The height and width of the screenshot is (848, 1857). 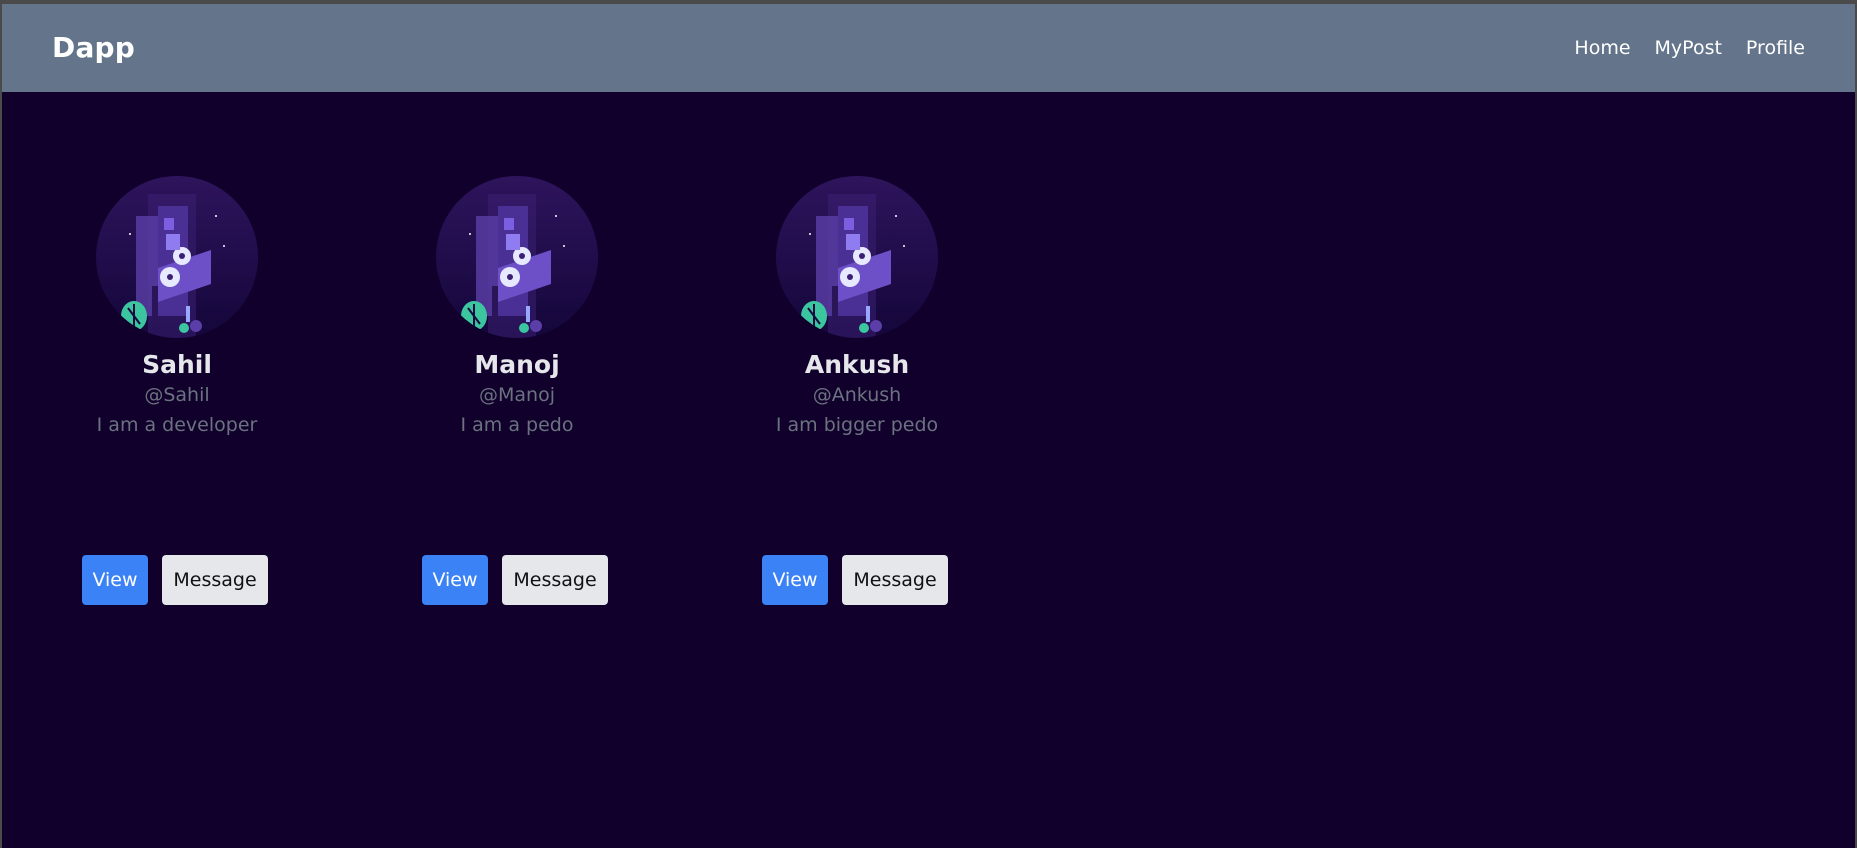 What do you see at coordinates (93, 48) in the screenshot?
I see `brand-logo: Dapp` at bounding box center [93, 48].